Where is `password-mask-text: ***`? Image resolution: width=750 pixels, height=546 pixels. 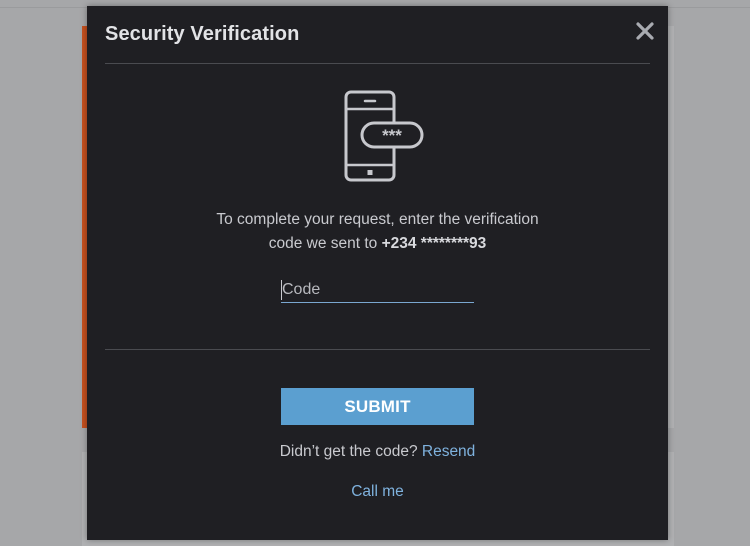
password-mask-text: *** is located at coordinates (392, 135).